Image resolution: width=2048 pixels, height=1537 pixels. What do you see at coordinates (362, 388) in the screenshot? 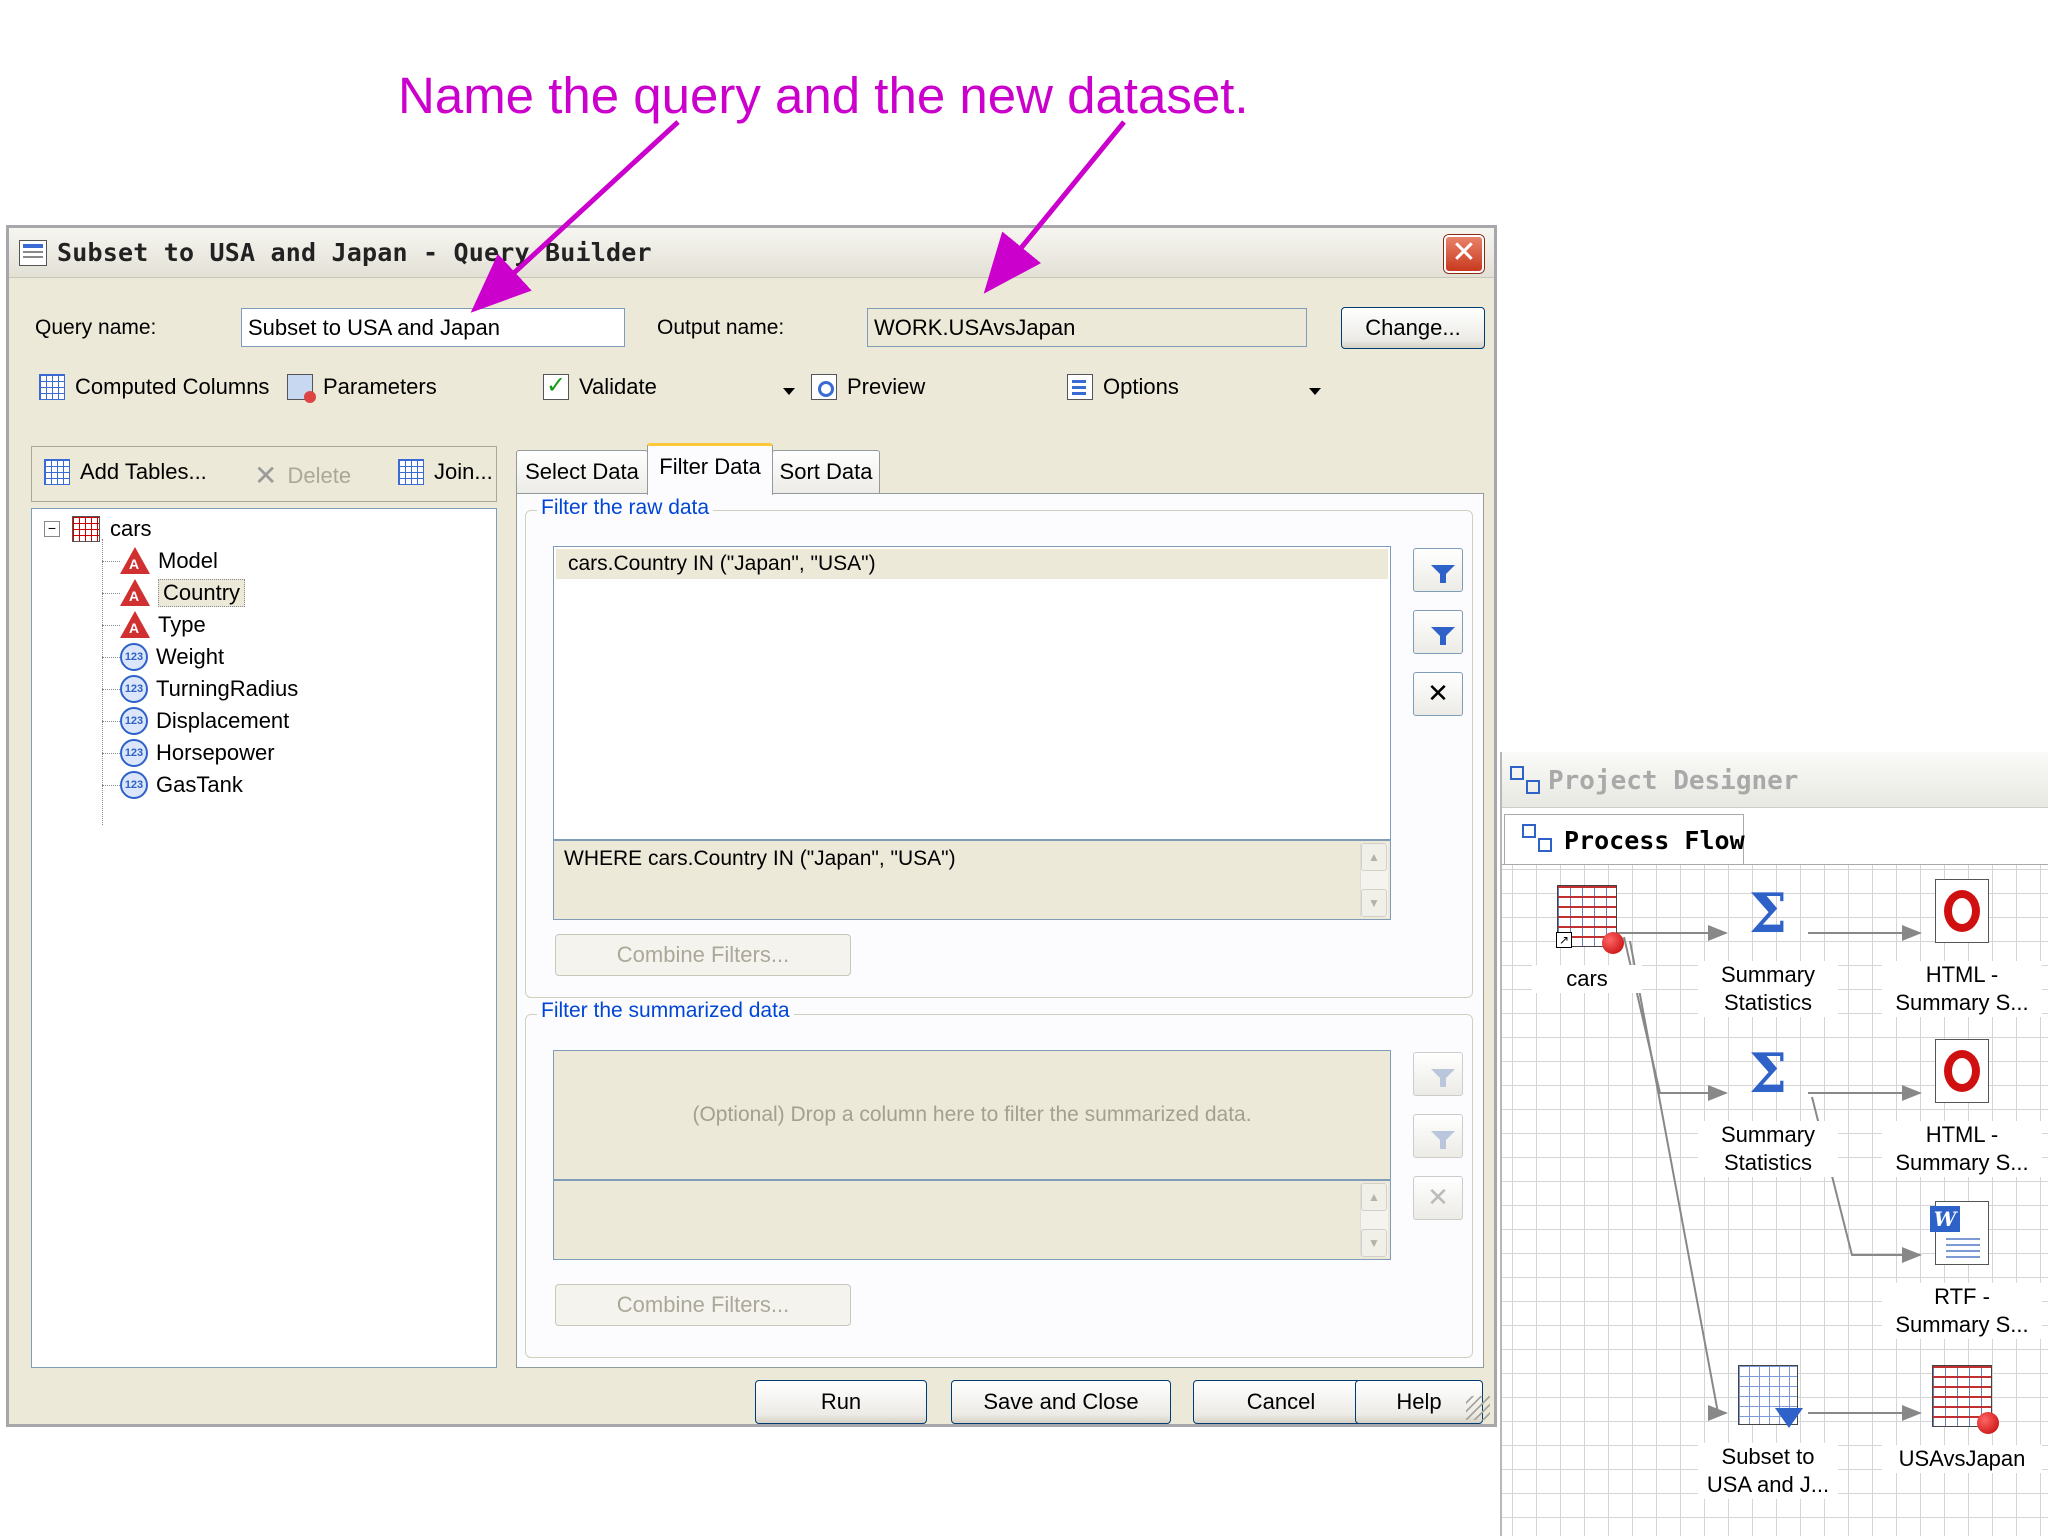
I see `parameters-button: Parameters` at bounding box center [362, 388].